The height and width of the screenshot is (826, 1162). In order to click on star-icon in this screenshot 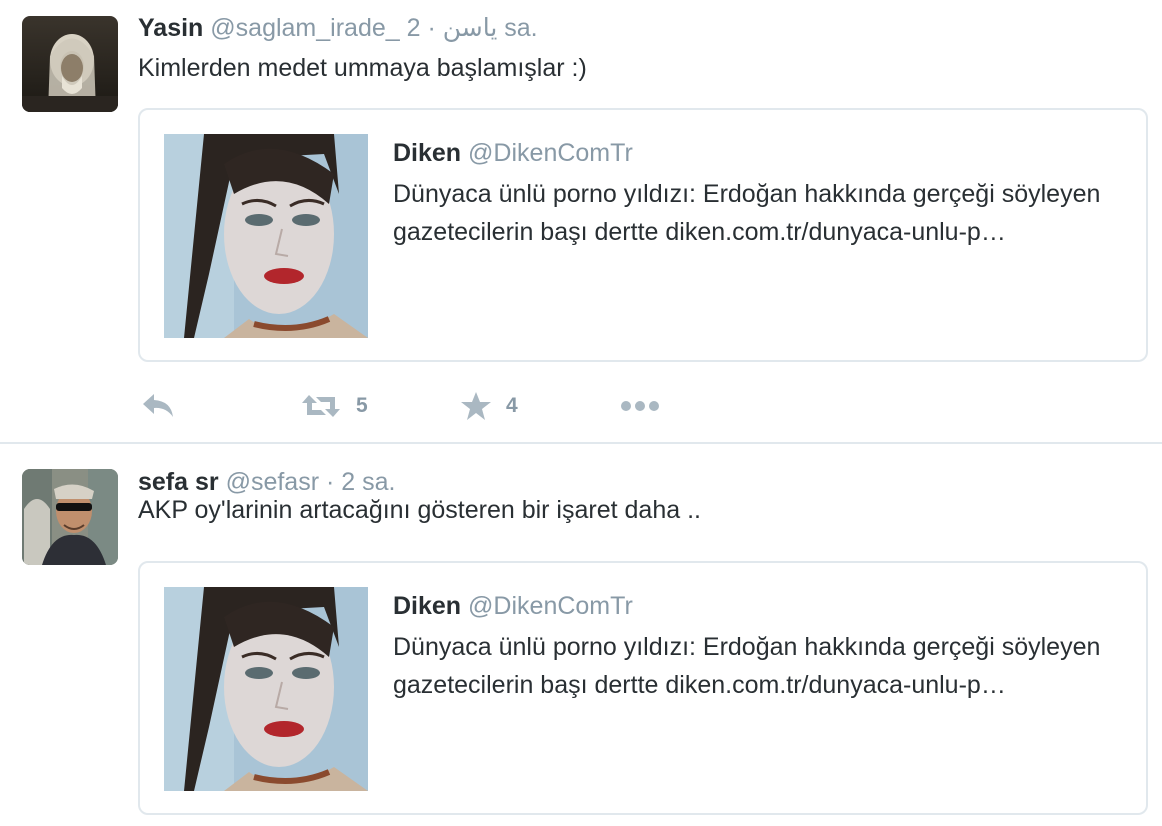, I will do `click(476, 406)`.